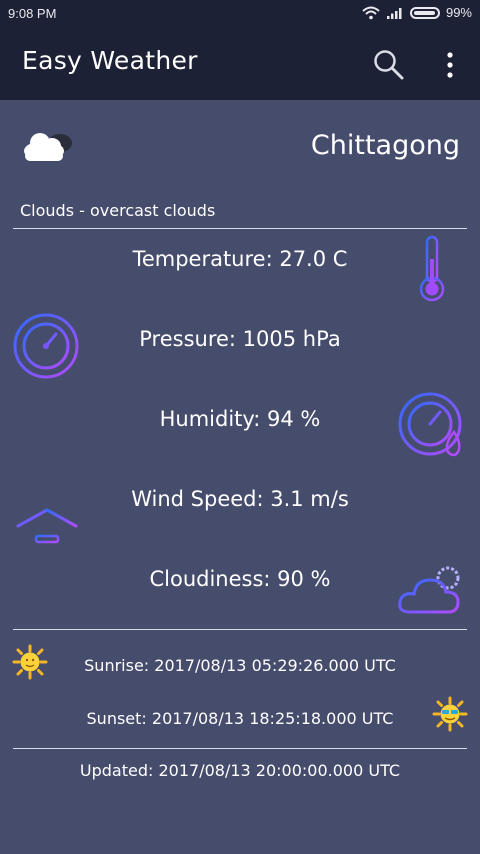  I want to click on app-title: Easy Weather, so click(110, 60).